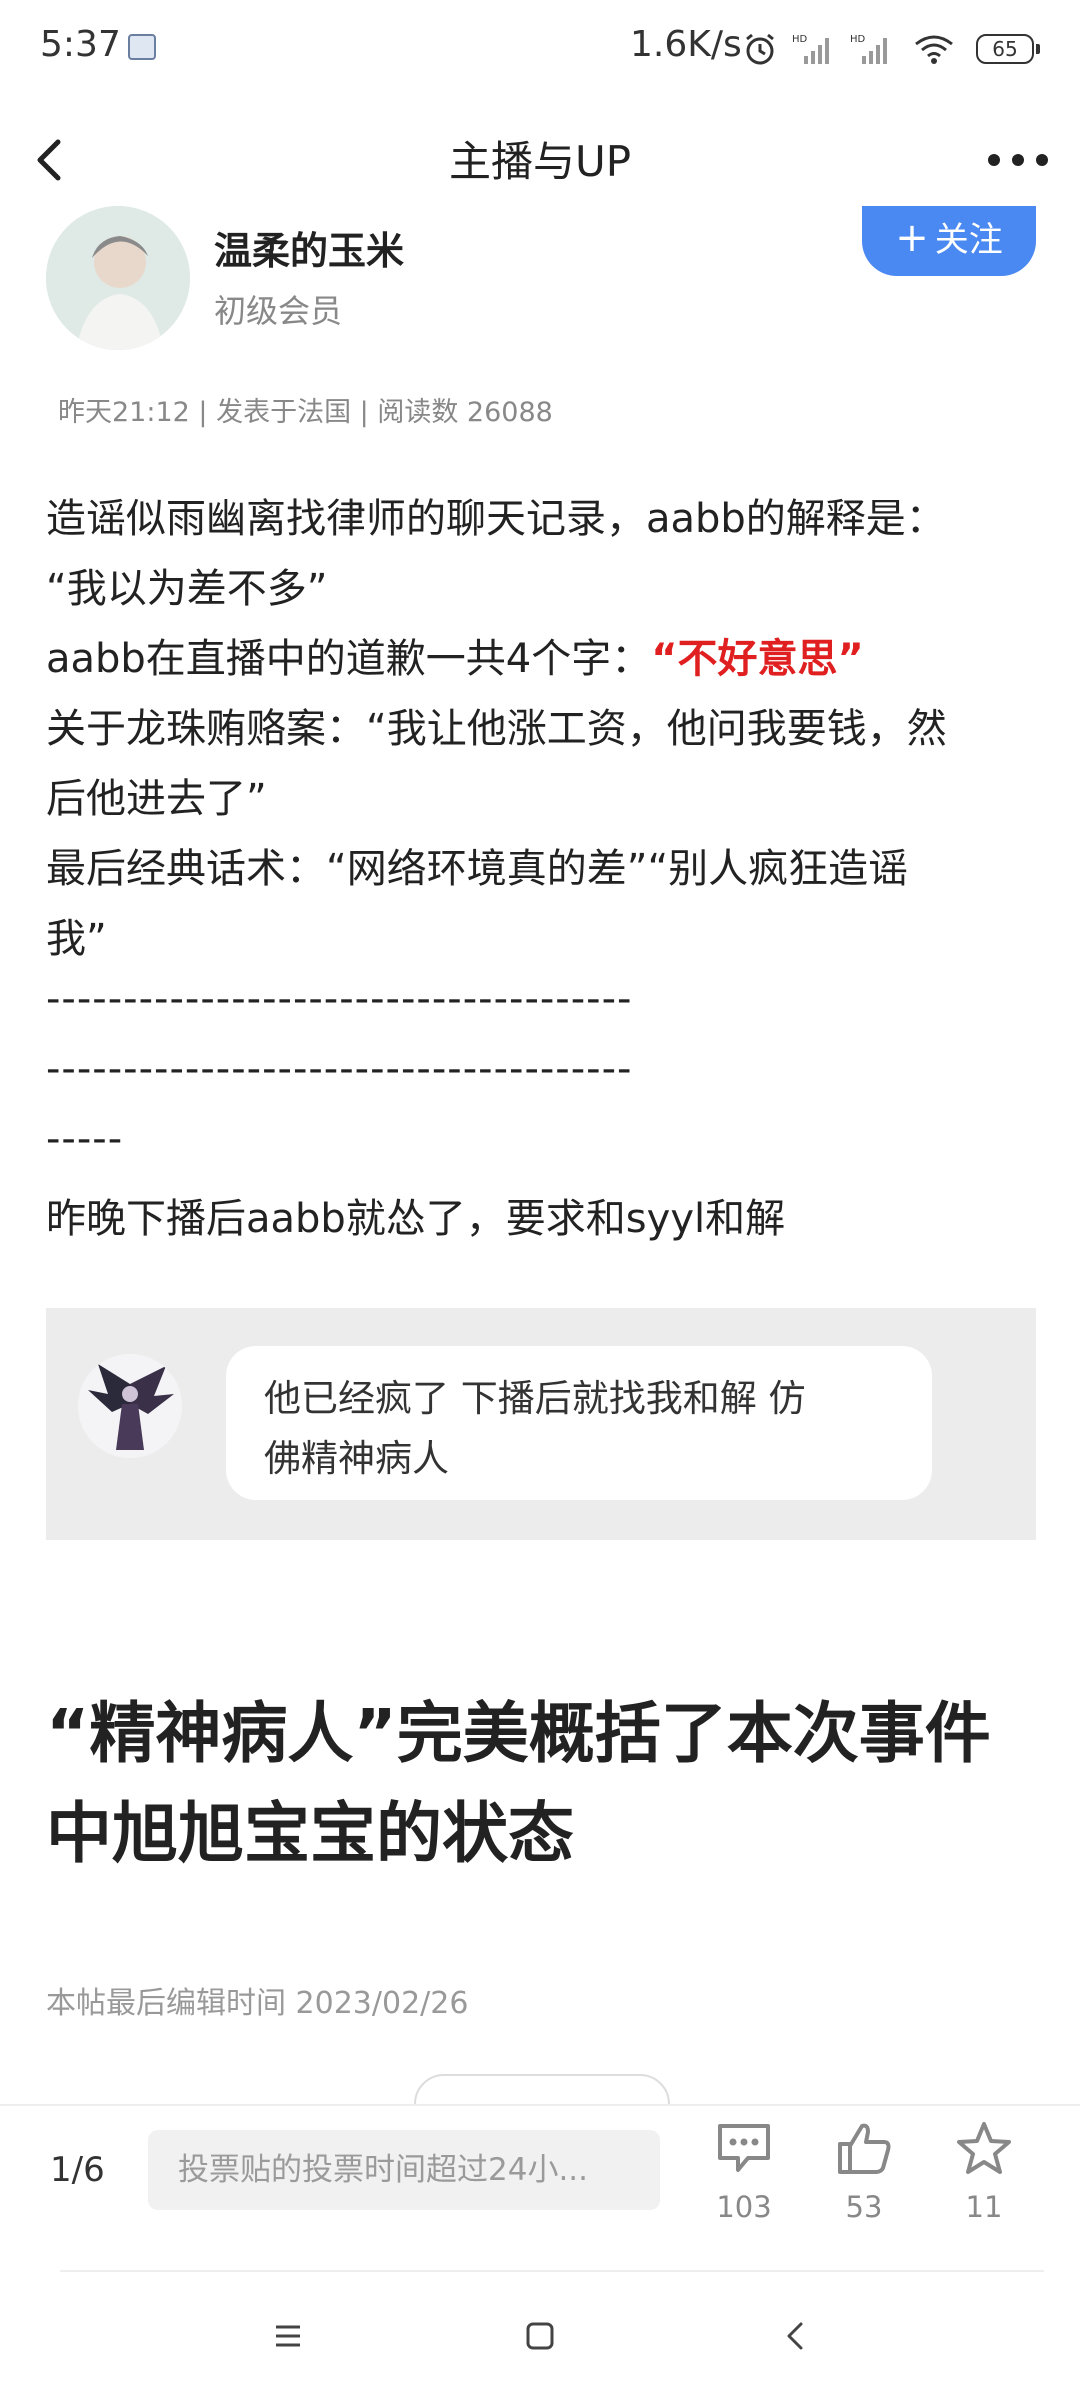  I want to click on chat-text: 佛精神病人, so click(356, 1458).